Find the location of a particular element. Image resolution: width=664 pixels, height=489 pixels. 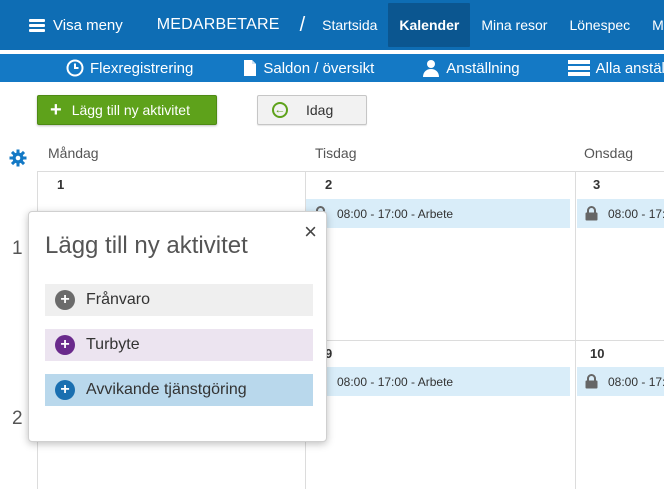

hamburger-icon is located at coordinates (37, 25).